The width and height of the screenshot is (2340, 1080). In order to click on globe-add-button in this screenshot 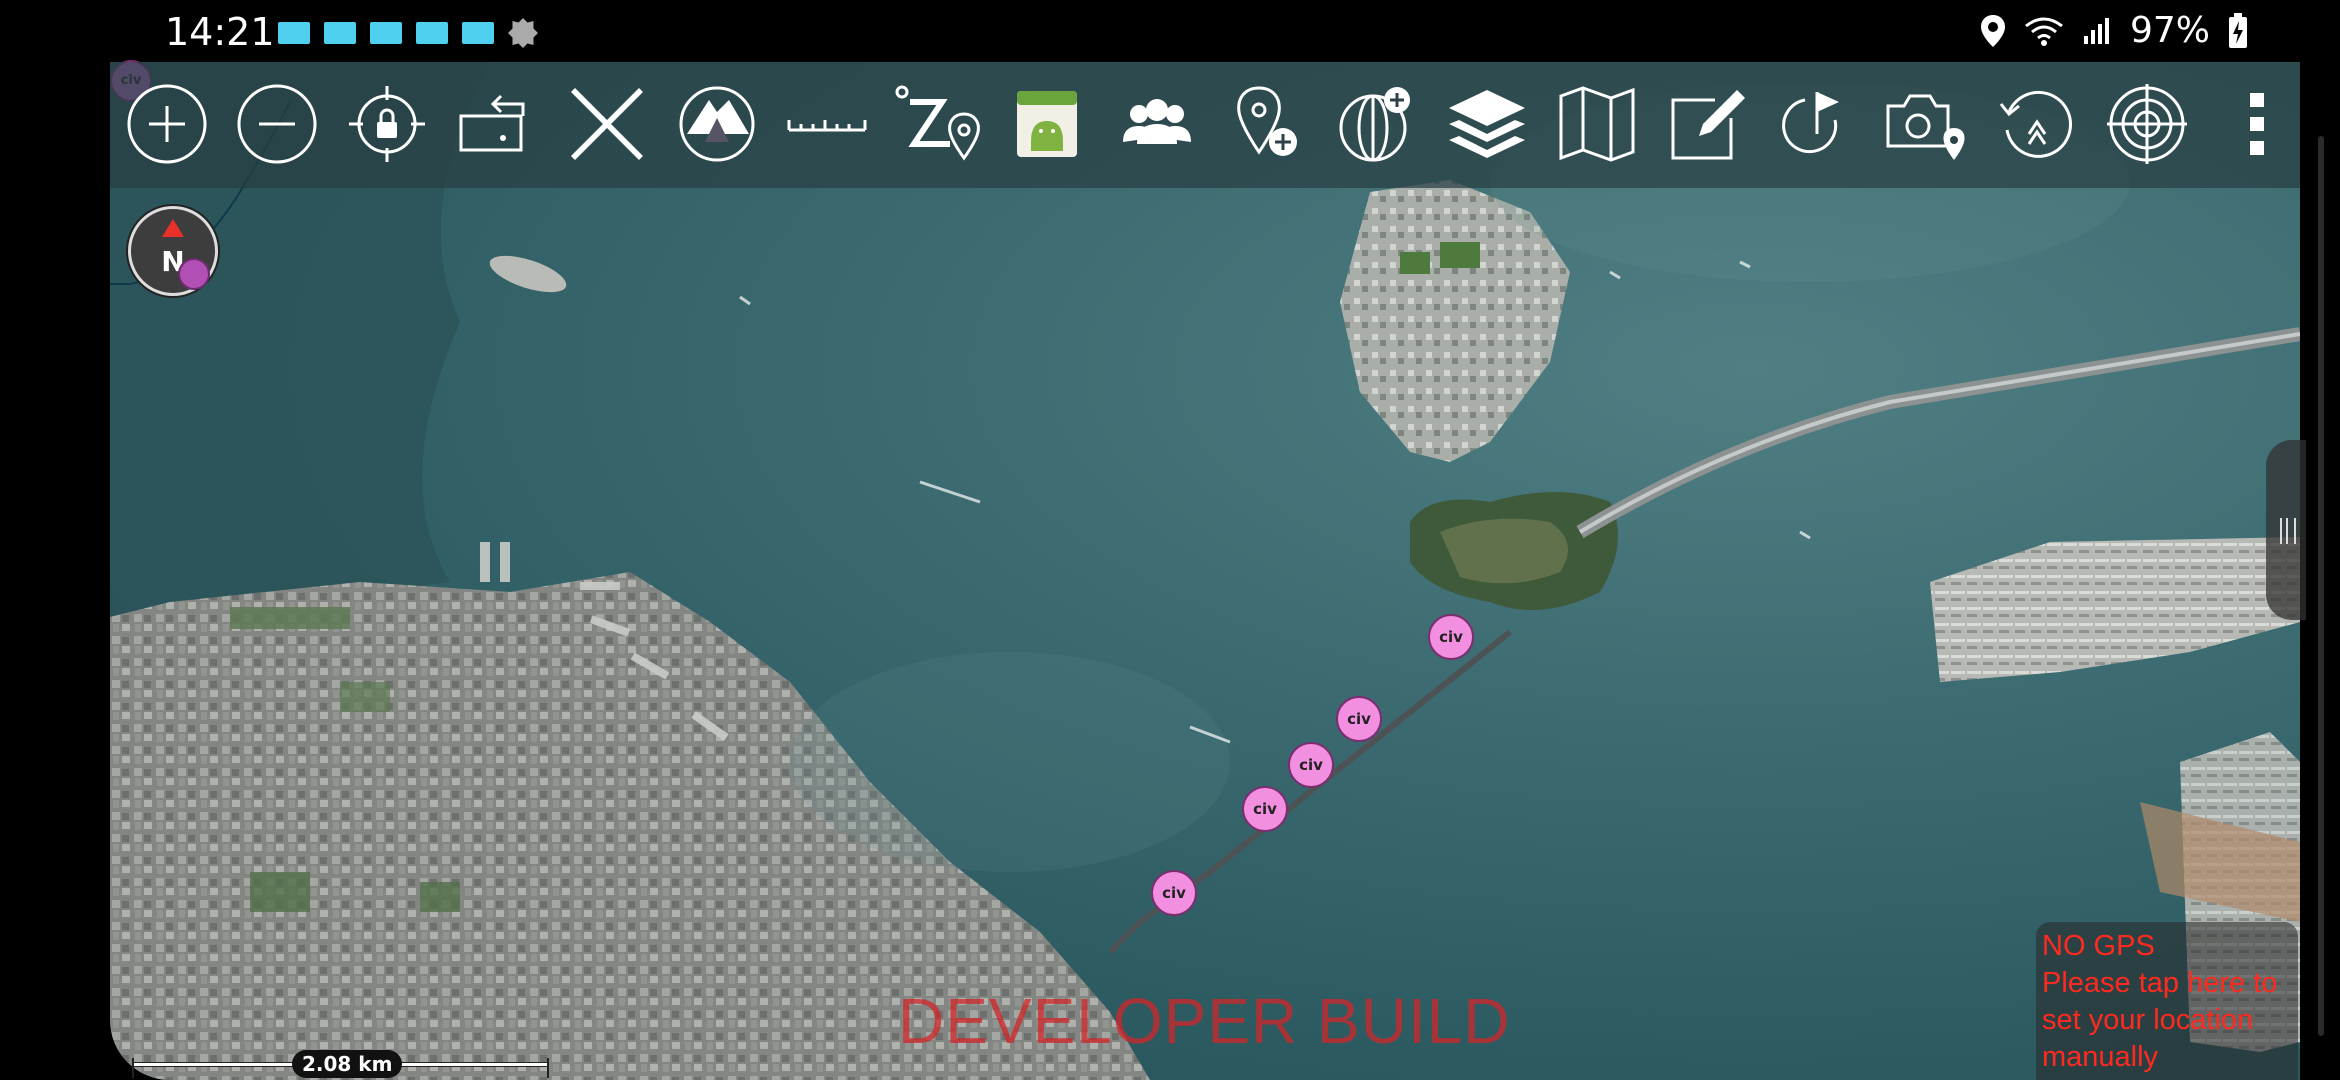, I will do `click(1377, 124)`.